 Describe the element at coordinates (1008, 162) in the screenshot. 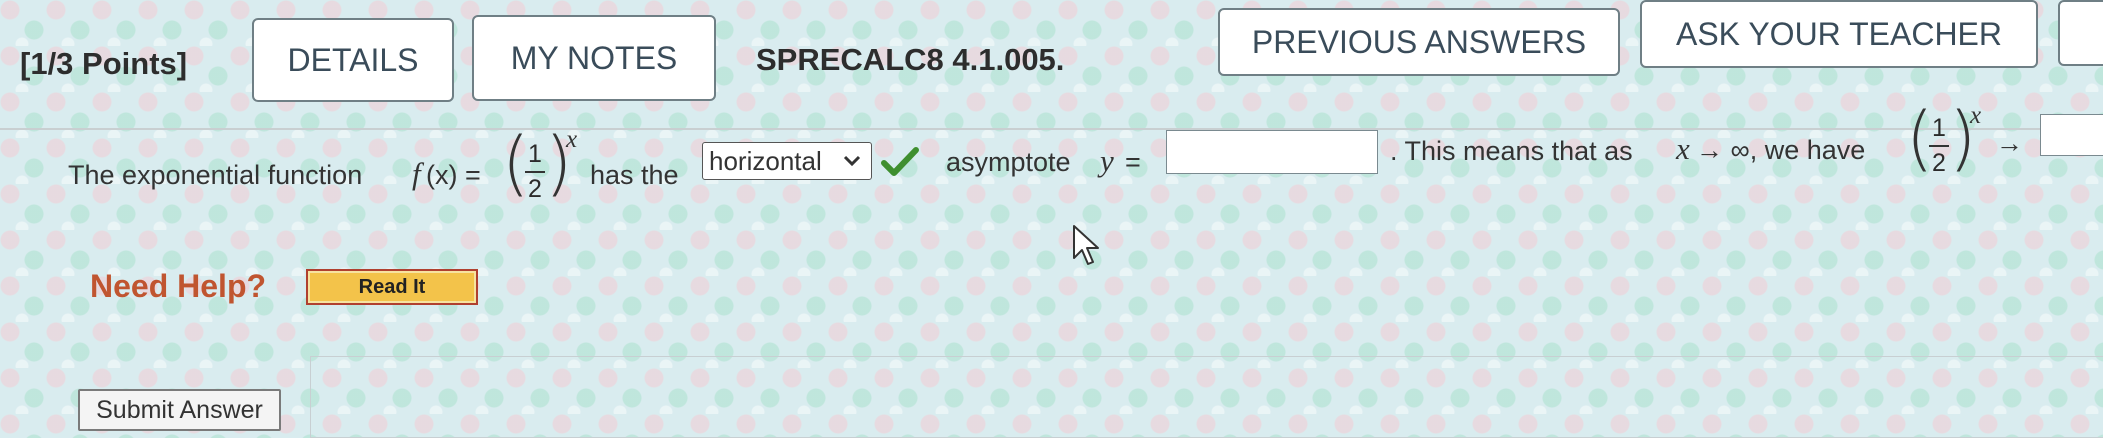

I see `question-text-3: asymptote` at that location.